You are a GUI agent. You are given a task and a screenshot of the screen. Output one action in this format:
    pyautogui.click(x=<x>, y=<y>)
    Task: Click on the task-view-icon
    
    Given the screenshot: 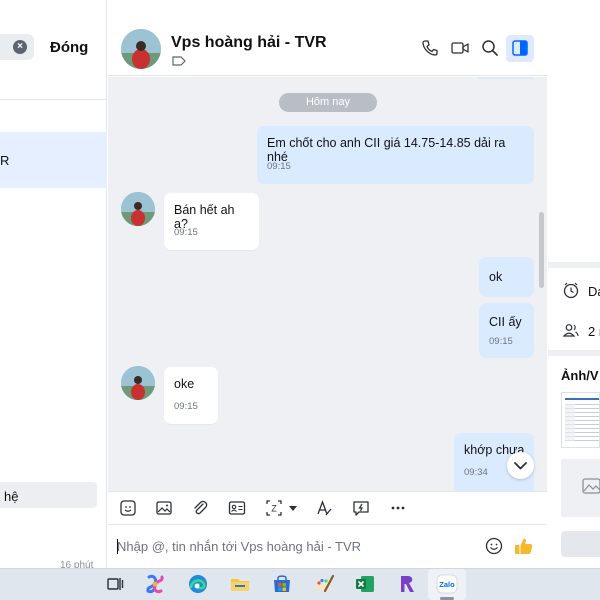 What is the action you would take?
    pyautogui.click(x=115, y=584)
    